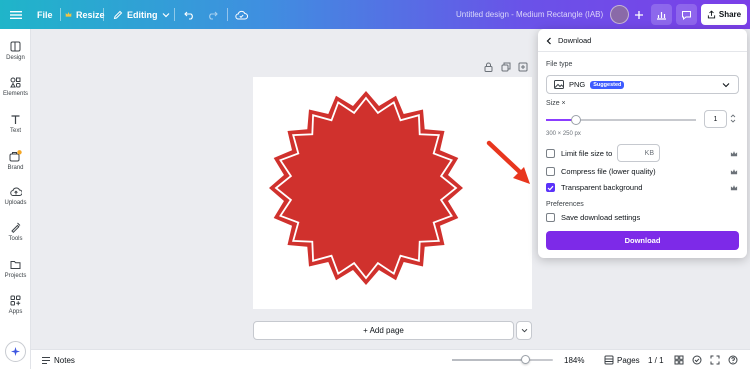 The height and width of the screenshot is (369, 750). What do you see at coordinates (638, 153) in the screenshot?
I see `file-size-input: KB` at bounding box center [638, 153].